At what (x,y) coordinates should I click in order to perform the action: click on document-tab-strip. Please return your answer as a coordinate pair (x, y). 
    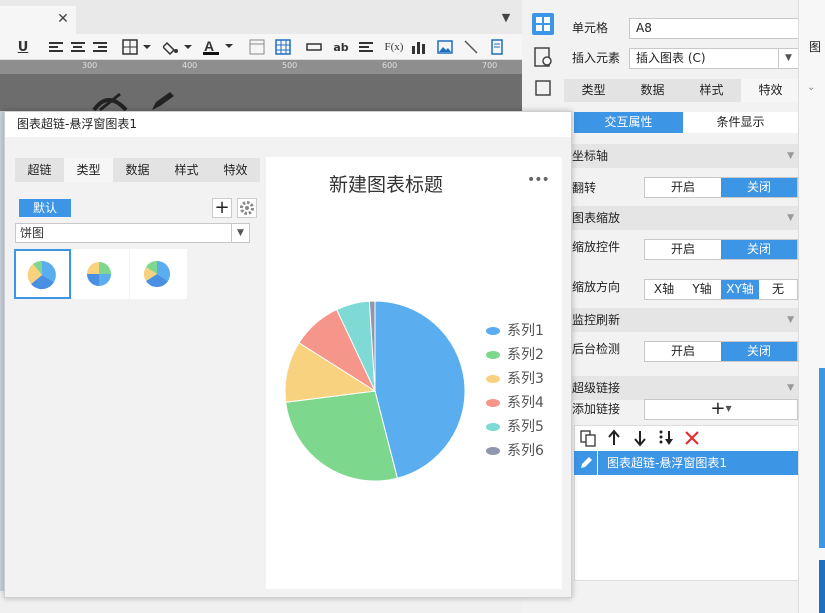
    Looking at the image, I should click on (261, 17).